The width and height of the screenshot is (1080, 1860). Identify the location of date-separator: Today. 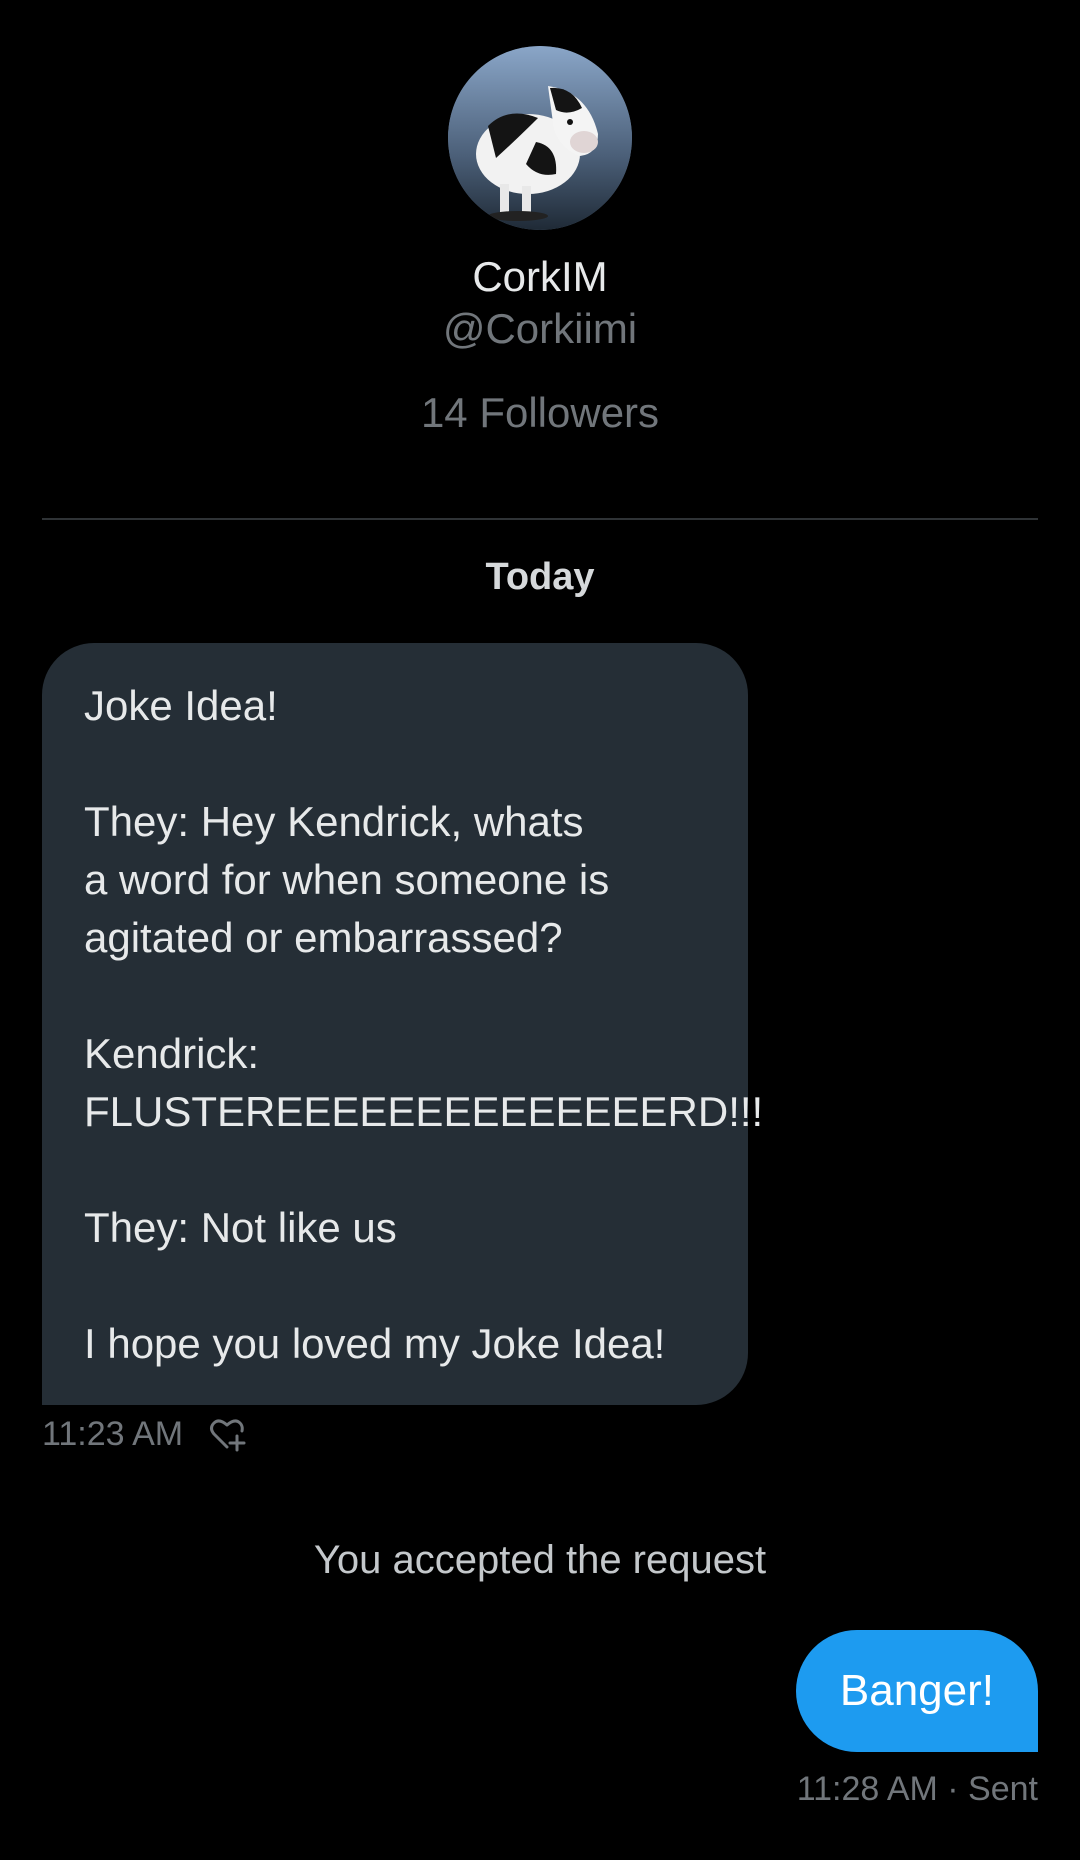
(540, 577).